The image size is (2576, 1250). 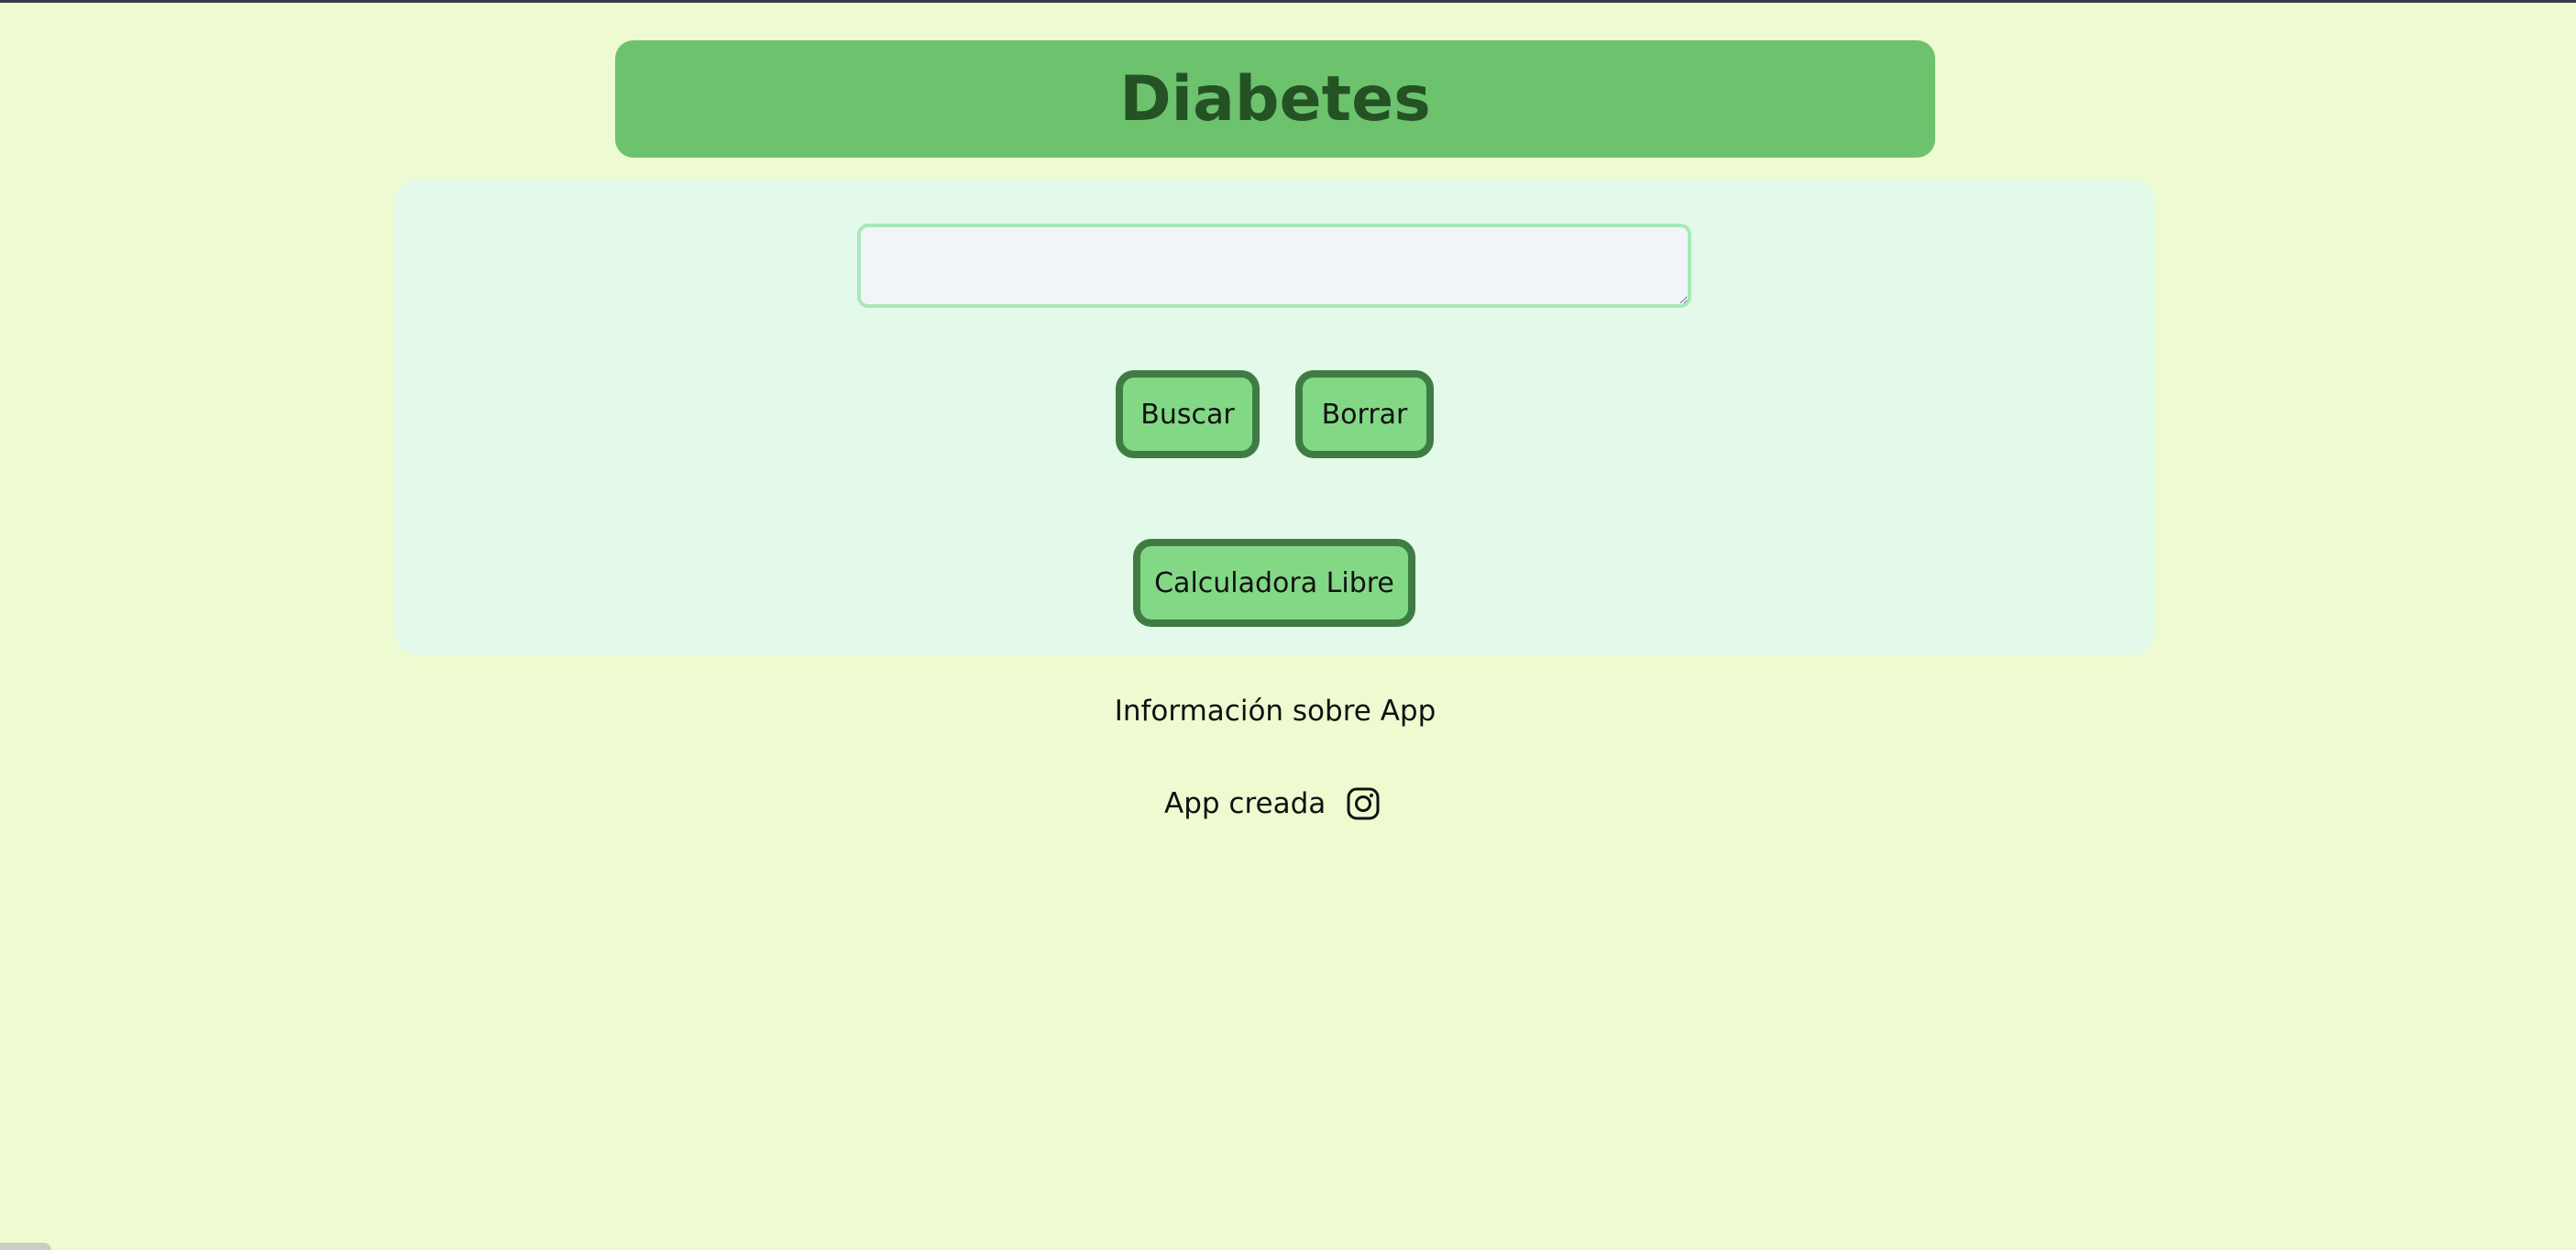 I want to click on app-created-label: App creada, so click(x=1245, y=803).